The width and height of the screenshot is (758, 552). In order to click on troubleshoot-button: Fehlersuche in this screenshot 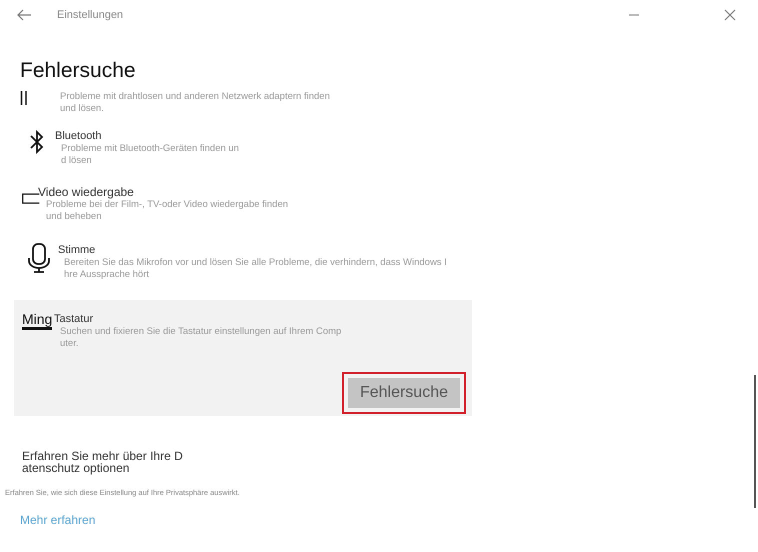, I will do `click(404, 393)`.